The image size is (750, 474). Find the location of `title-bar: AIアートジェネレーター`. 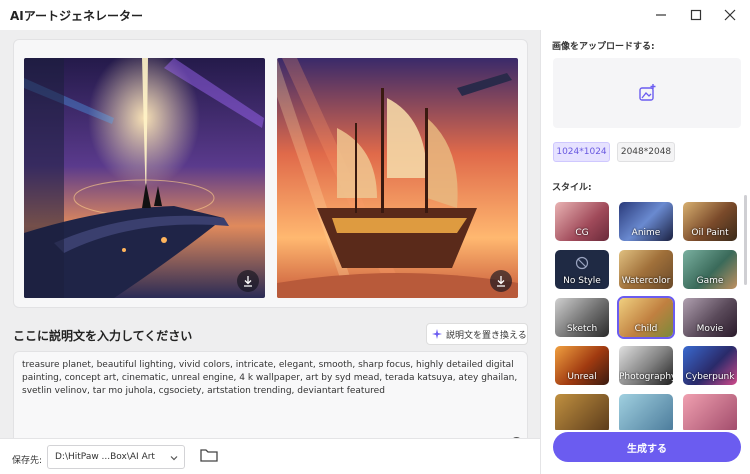

title-bar: AIアートジェネレーター is located at coordinates (375, 15).